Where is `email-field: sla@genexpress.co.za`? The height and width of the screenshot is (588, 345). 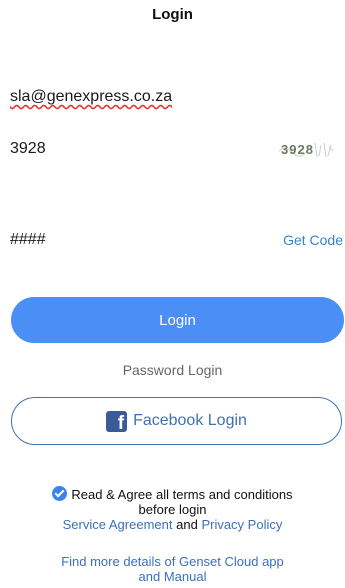 email-field: sla@genexpress.co.za is located at coordinates (177, 97).